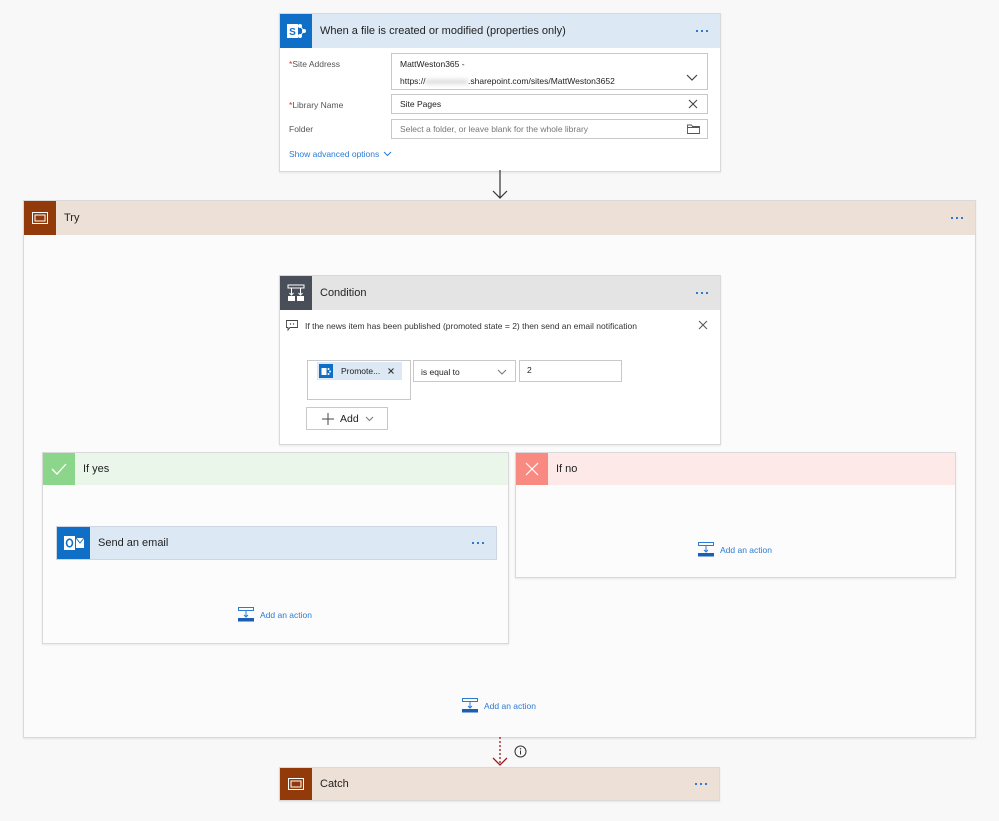 The height and width of the screenshot is (821, 999). What do you see at coordinates (499, 218) in the screenshot?
I see `try-header: Try` at bounding box center [499, 218].